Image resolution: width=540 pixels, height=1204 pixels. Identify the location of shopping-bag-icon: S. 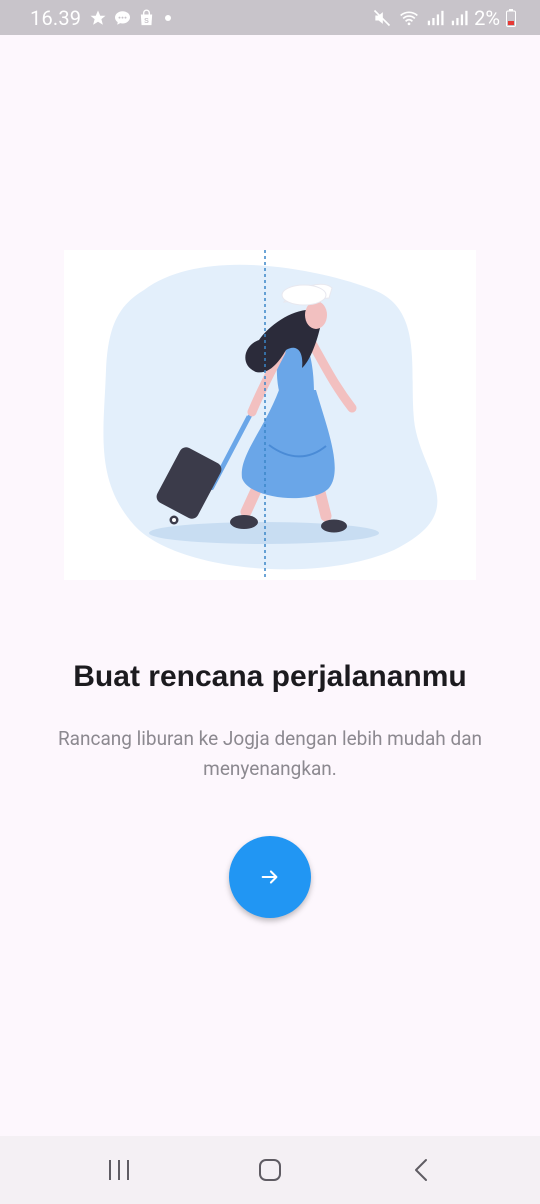
(147, 17).